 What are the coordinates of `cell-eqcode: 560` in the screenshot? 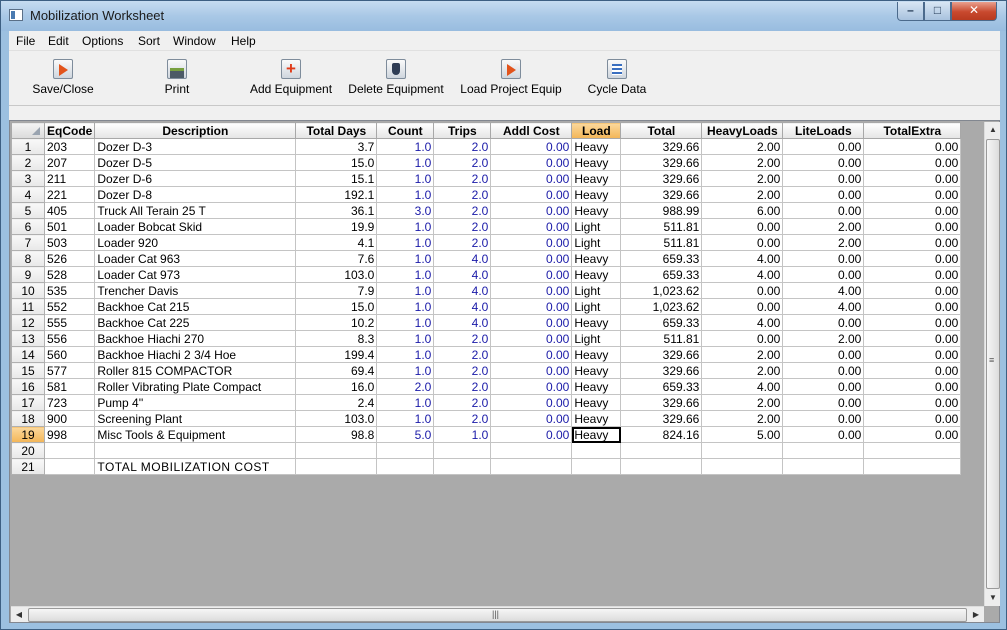 It's located at (69, 354).